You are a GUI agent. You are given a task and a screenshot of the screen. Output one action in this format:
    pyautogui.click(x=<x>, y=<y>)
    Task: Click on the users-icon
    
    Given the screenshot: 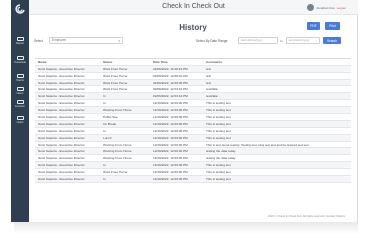 What is the action you would take?
    pyautogui.click(x=20, y=89)
    